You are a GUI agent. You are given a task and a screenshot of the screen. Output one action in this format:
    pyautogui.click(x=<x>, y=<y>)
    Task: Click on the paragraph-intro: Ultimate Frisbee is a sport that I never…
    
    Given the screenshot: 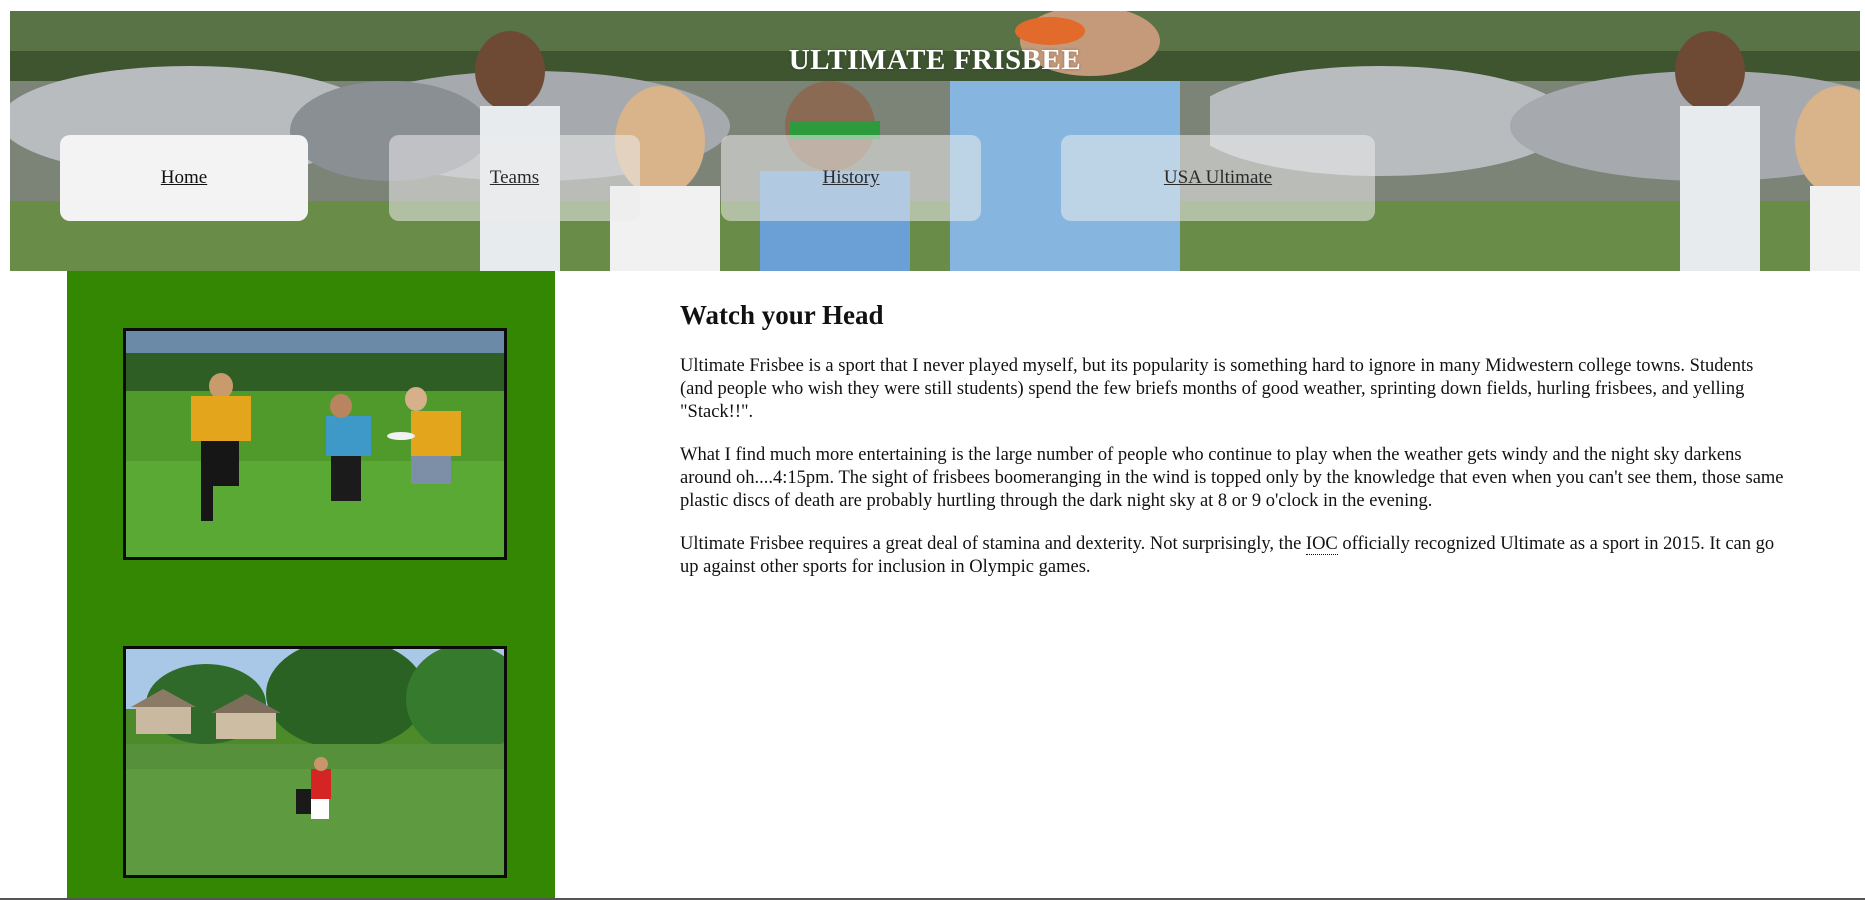 What is the action you would take?
    pyautogui.click(x=1217, y=389)
    